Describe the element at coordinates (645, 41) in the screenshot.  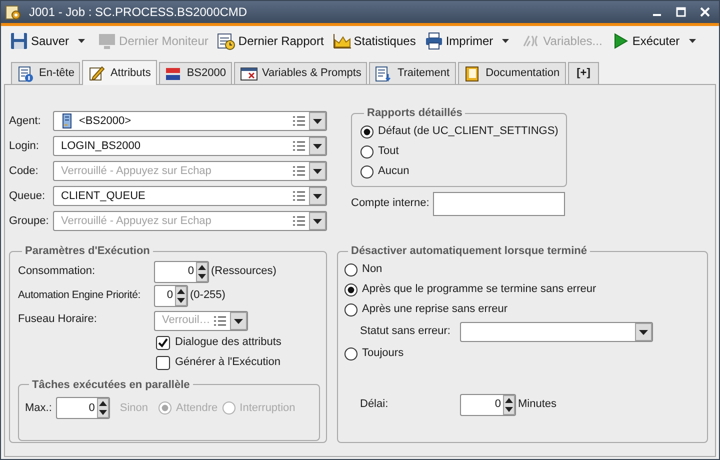
I see `toolbar-button: Exécuter` at that location.